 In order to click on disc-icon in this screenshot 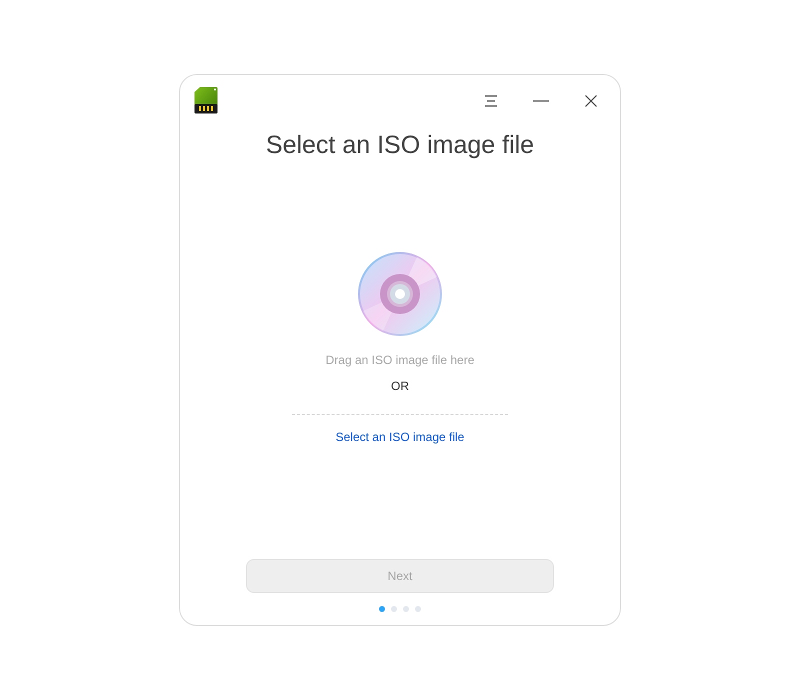, I will do `click(400, 294)`.